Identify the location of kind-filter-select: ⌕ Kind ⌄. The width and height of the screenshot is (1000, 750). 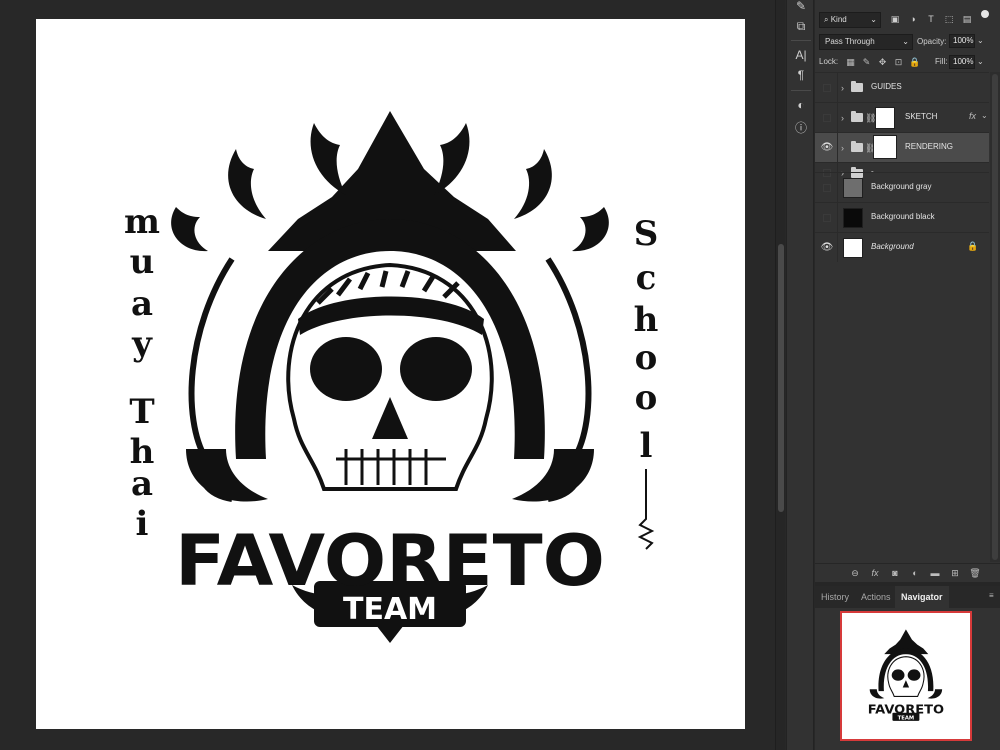
(850, 20).